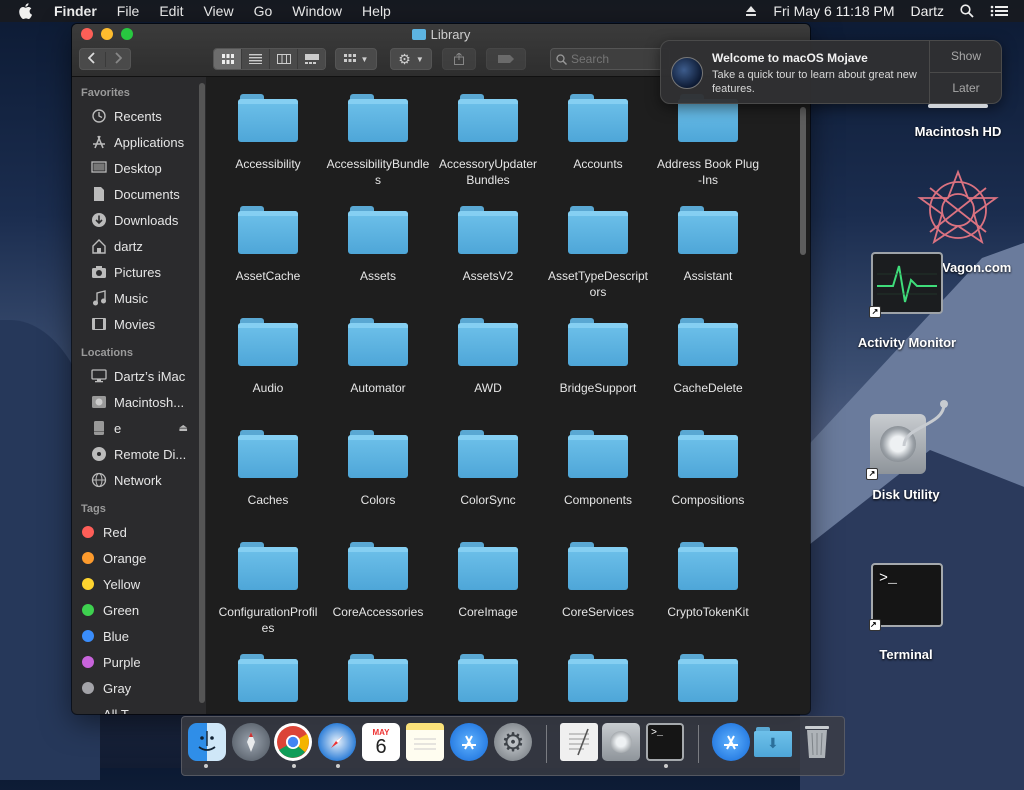 The image size is (1024, 790). I want to click on dock-finder-icon, so click(207, 742).